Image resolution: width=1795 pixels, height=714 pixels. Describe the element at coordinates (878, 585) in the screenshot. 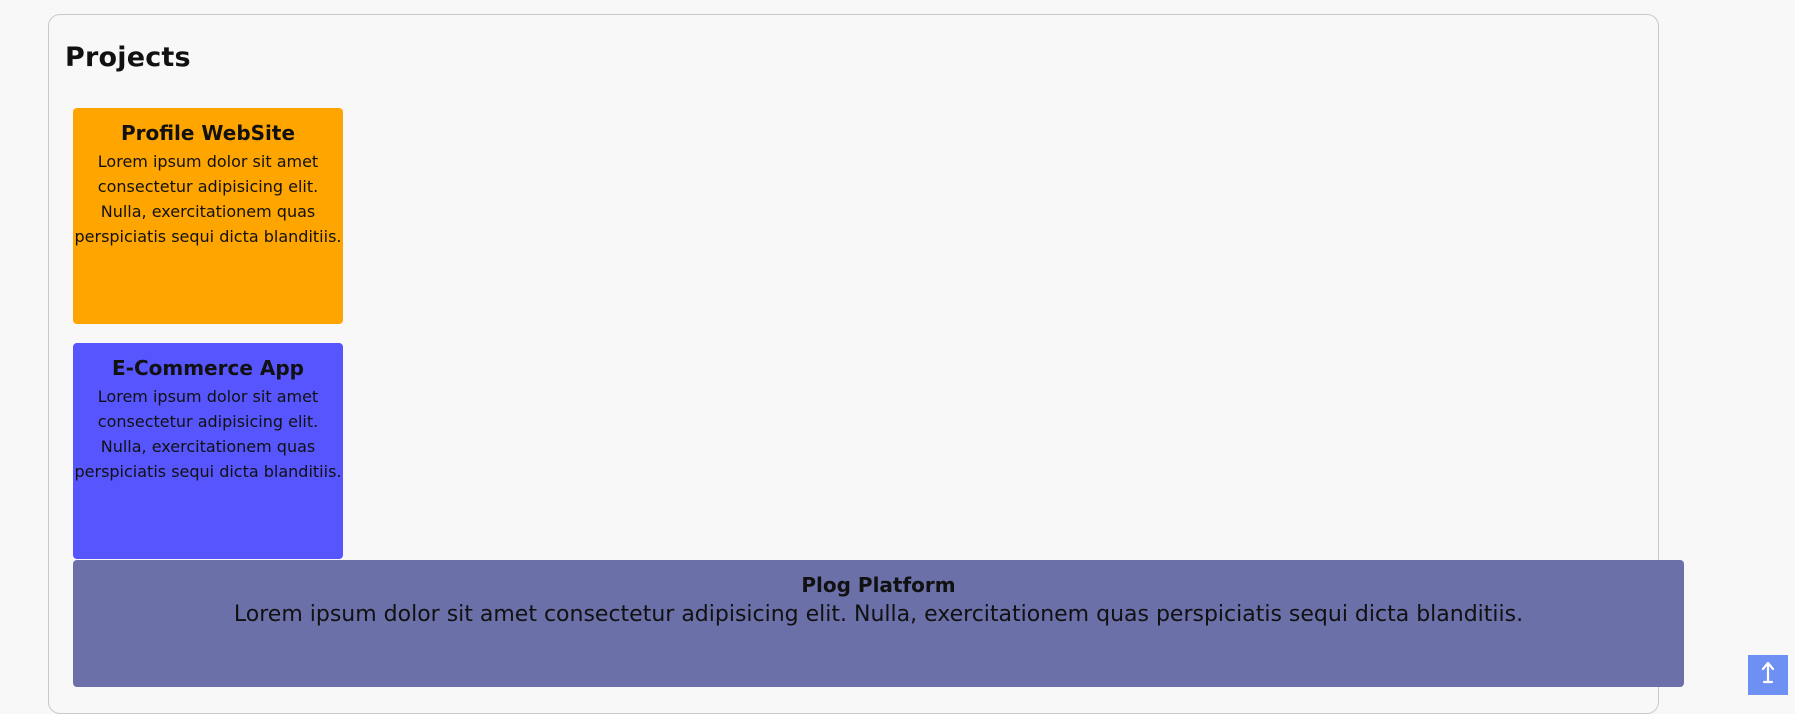

I see `project-card-title: Plog Platform` at that location.